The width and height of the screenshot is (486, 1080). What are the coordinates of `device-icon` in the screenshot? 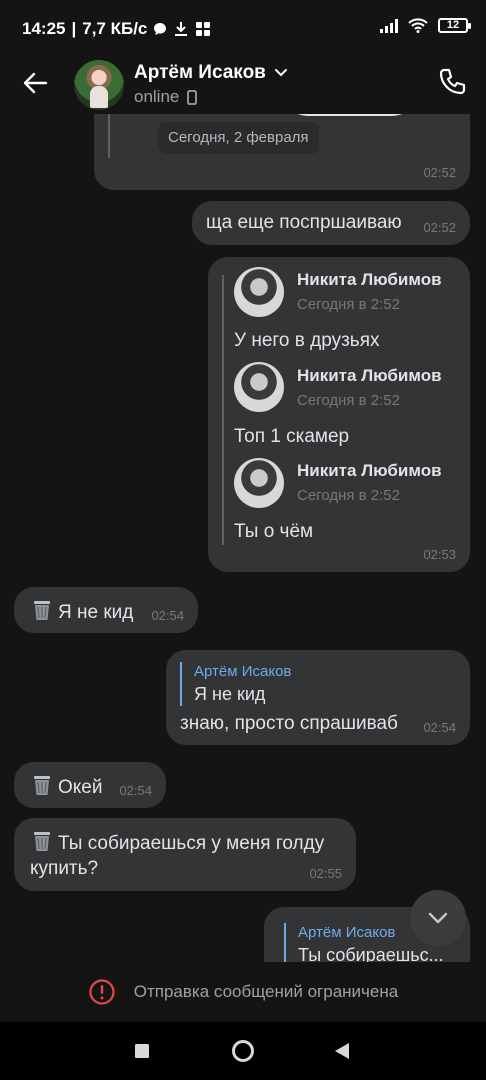 It's located at (192, 97).